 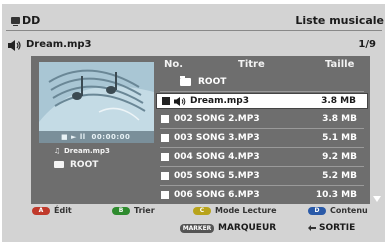 I want to click on list-item-root-folder: ROOT, so click(x=262, y=82).